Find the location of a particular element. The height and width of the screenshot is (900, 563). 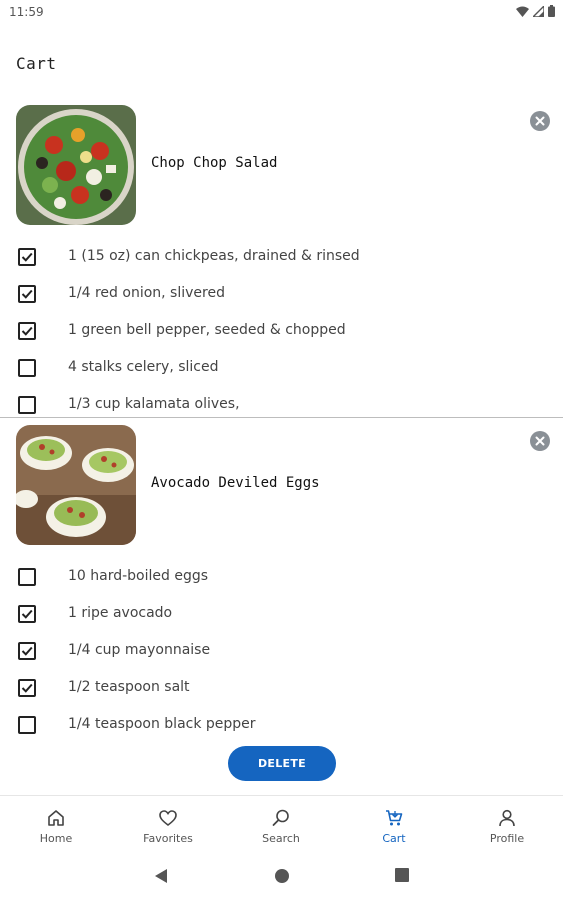

ingredient-row: 1/4 cup mayonnaise is located at coordinates (281, 651).